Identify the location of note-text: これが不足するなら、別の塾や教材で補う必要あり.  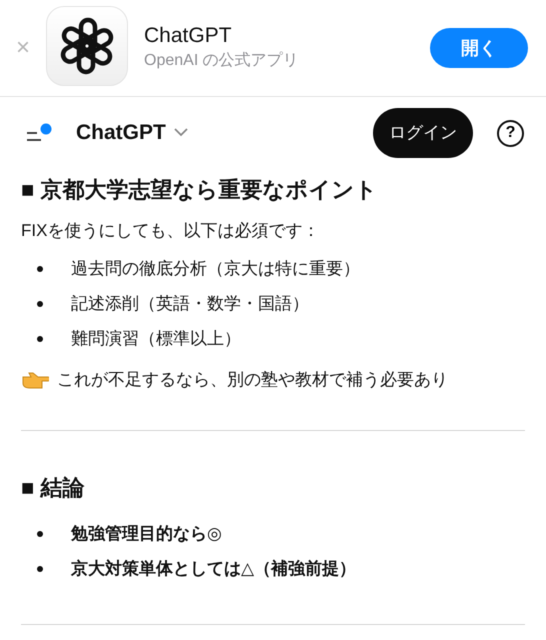
(252, 379).